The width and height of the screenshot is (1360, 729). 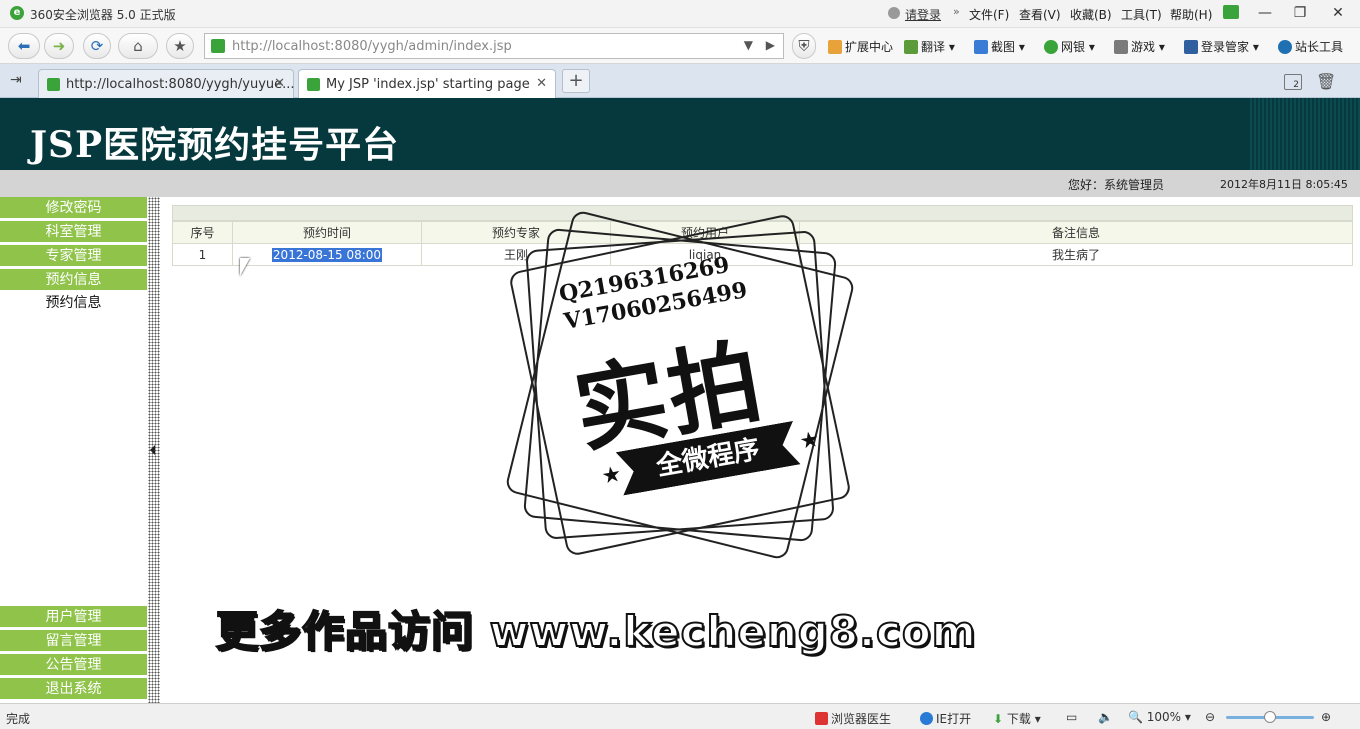 I want to click on frame-divider, so click(x=154, y=450).